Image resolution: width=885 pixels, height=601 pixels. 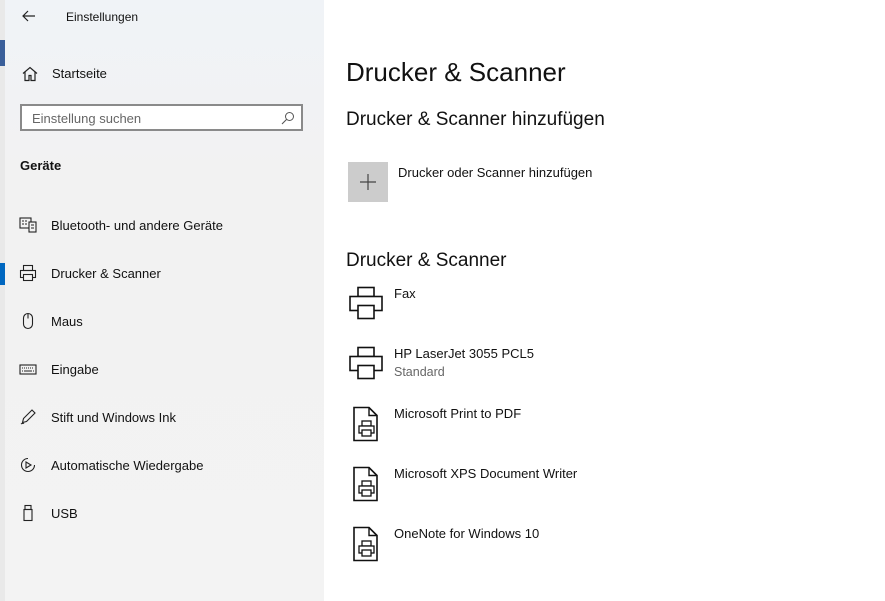 I want to click on sidebar-item-label: Automatische Wiedergabe, so click(x=127, y=465).